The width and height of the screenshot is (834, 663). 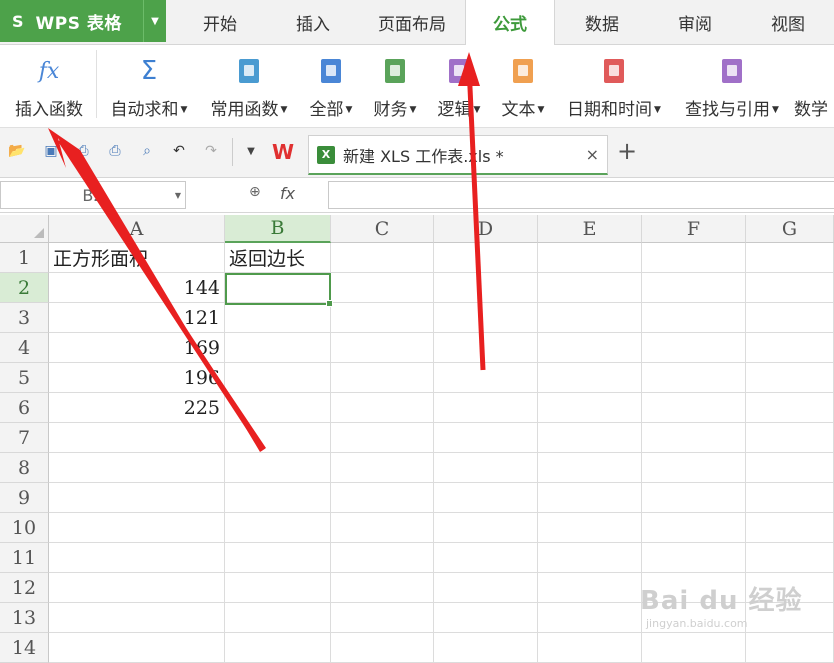 What do you see at coordinates (469, 69) in the screenshot?
I see `annotation-arrow-formula-tab` at bounding box center [469, 69].